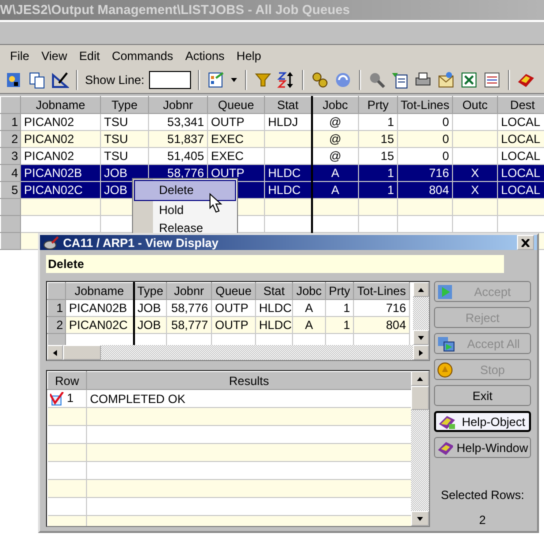 The height and width of the screenshot is (536, 544). I want to click on column-header: Row, so click(67, 381).